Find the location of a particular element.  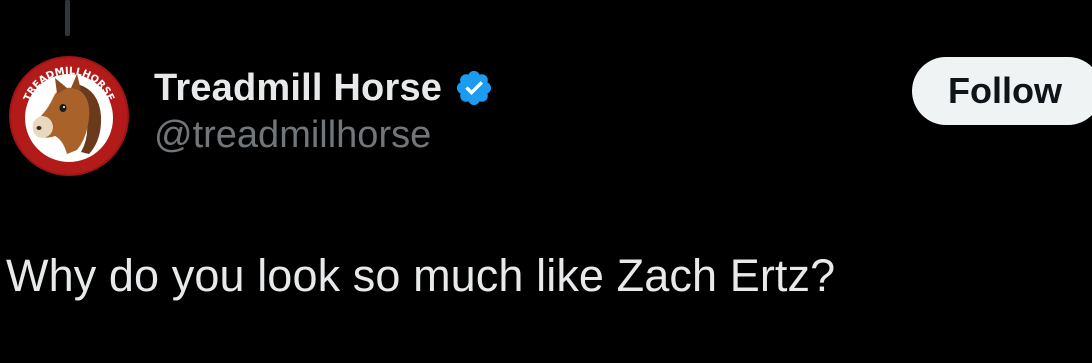

thread-connector-line is located at coordinates (67, 18).